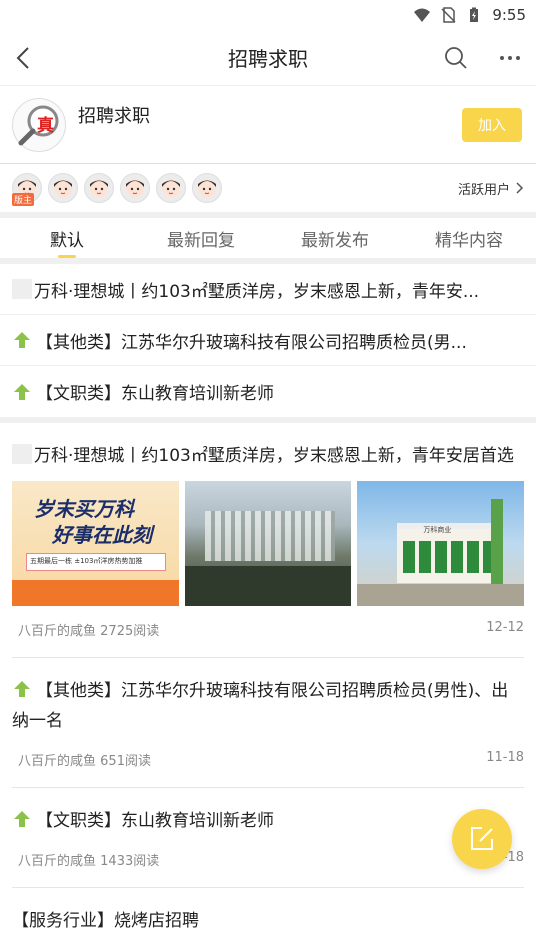 The height and width of the screenshot is (952, 536). I want to click on pinned-item: 【文职类】东山教育培训新老师, so click(268, 391).